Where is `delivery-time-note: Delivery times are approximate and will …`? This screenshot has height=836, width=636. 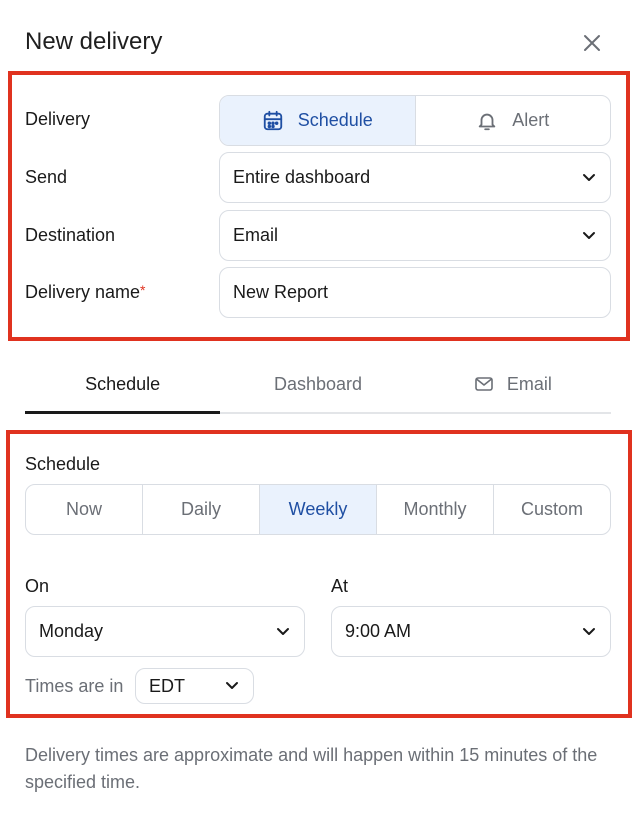
delivery-time-note: Delivery times are approximate and will … is located at coordinates (311, 768).